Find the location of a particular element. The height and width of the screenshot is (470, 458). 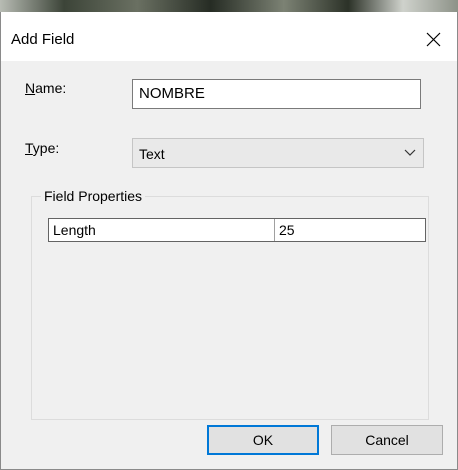

chevron-down-icon is located at coordinates (410, 152).